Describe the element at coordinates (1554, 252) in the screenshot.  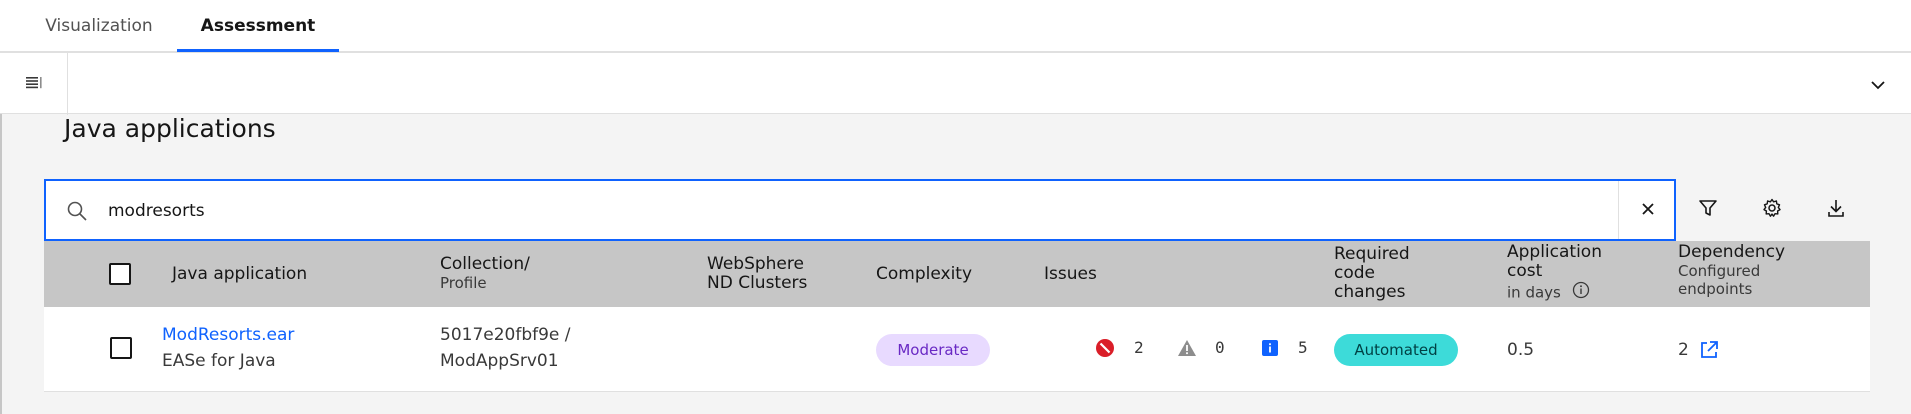
I see `col-cost-line1: Application` at that location.